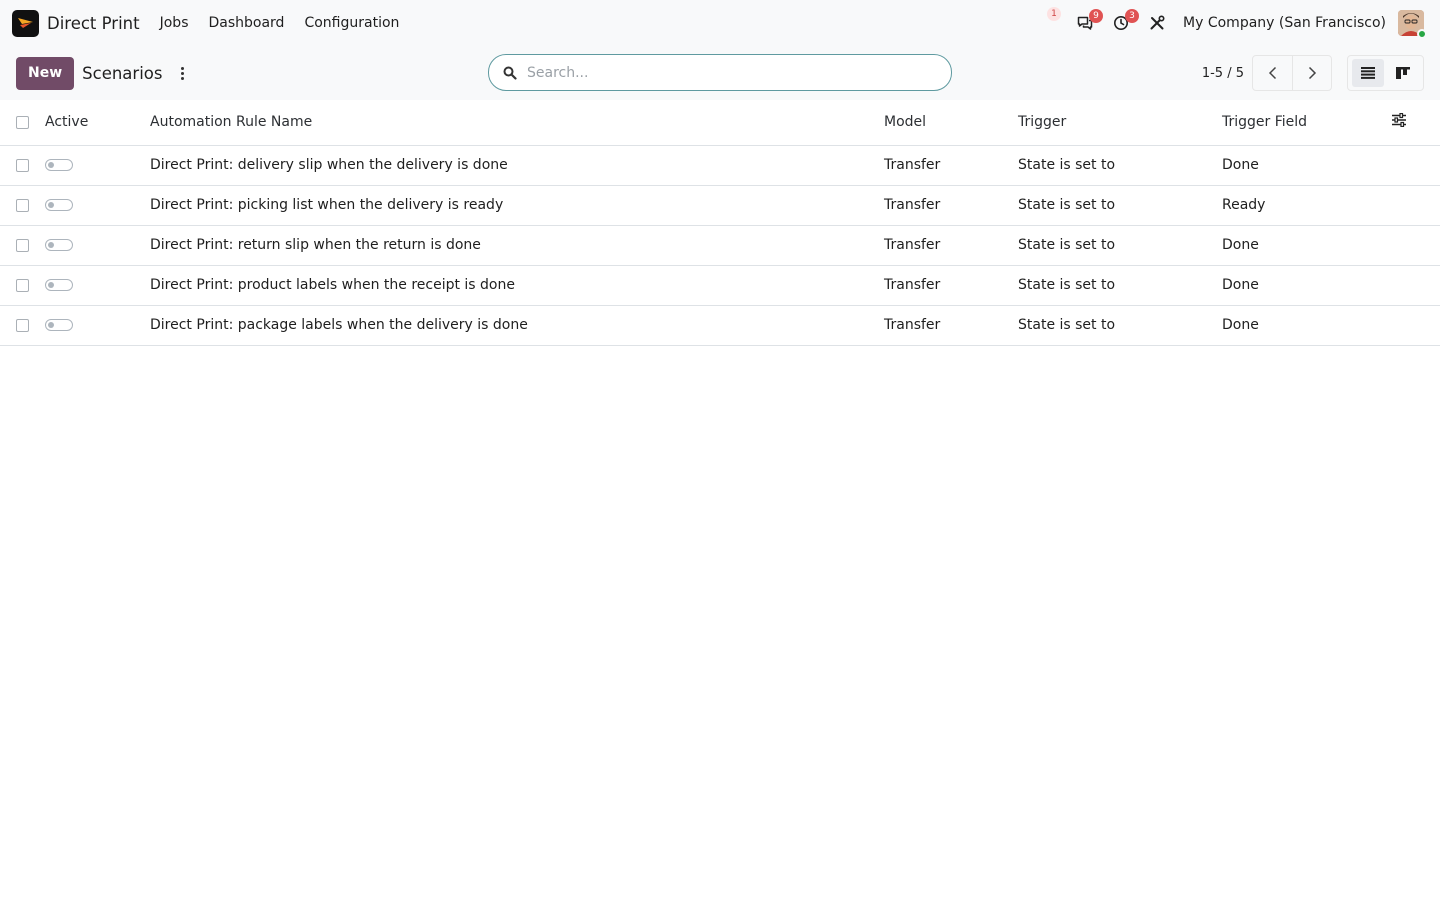  Describe the element at coordinates (1399, 120) in the screenshot. I see `column-settings-icon` at that location.